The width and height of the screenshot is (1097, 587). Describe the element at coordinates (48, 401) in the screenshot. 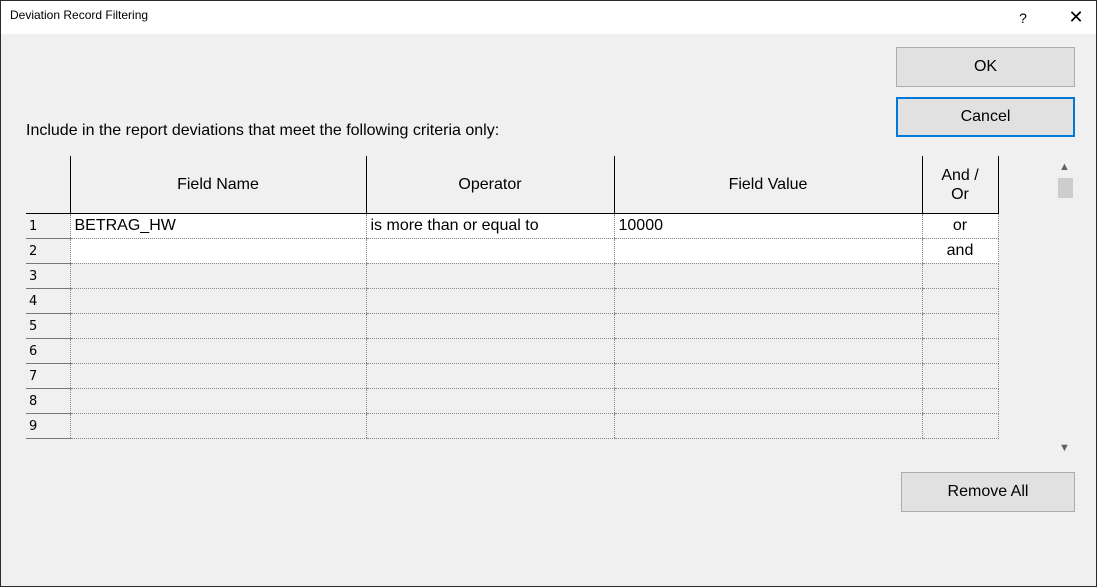

I see `row-number: 8` at that location.